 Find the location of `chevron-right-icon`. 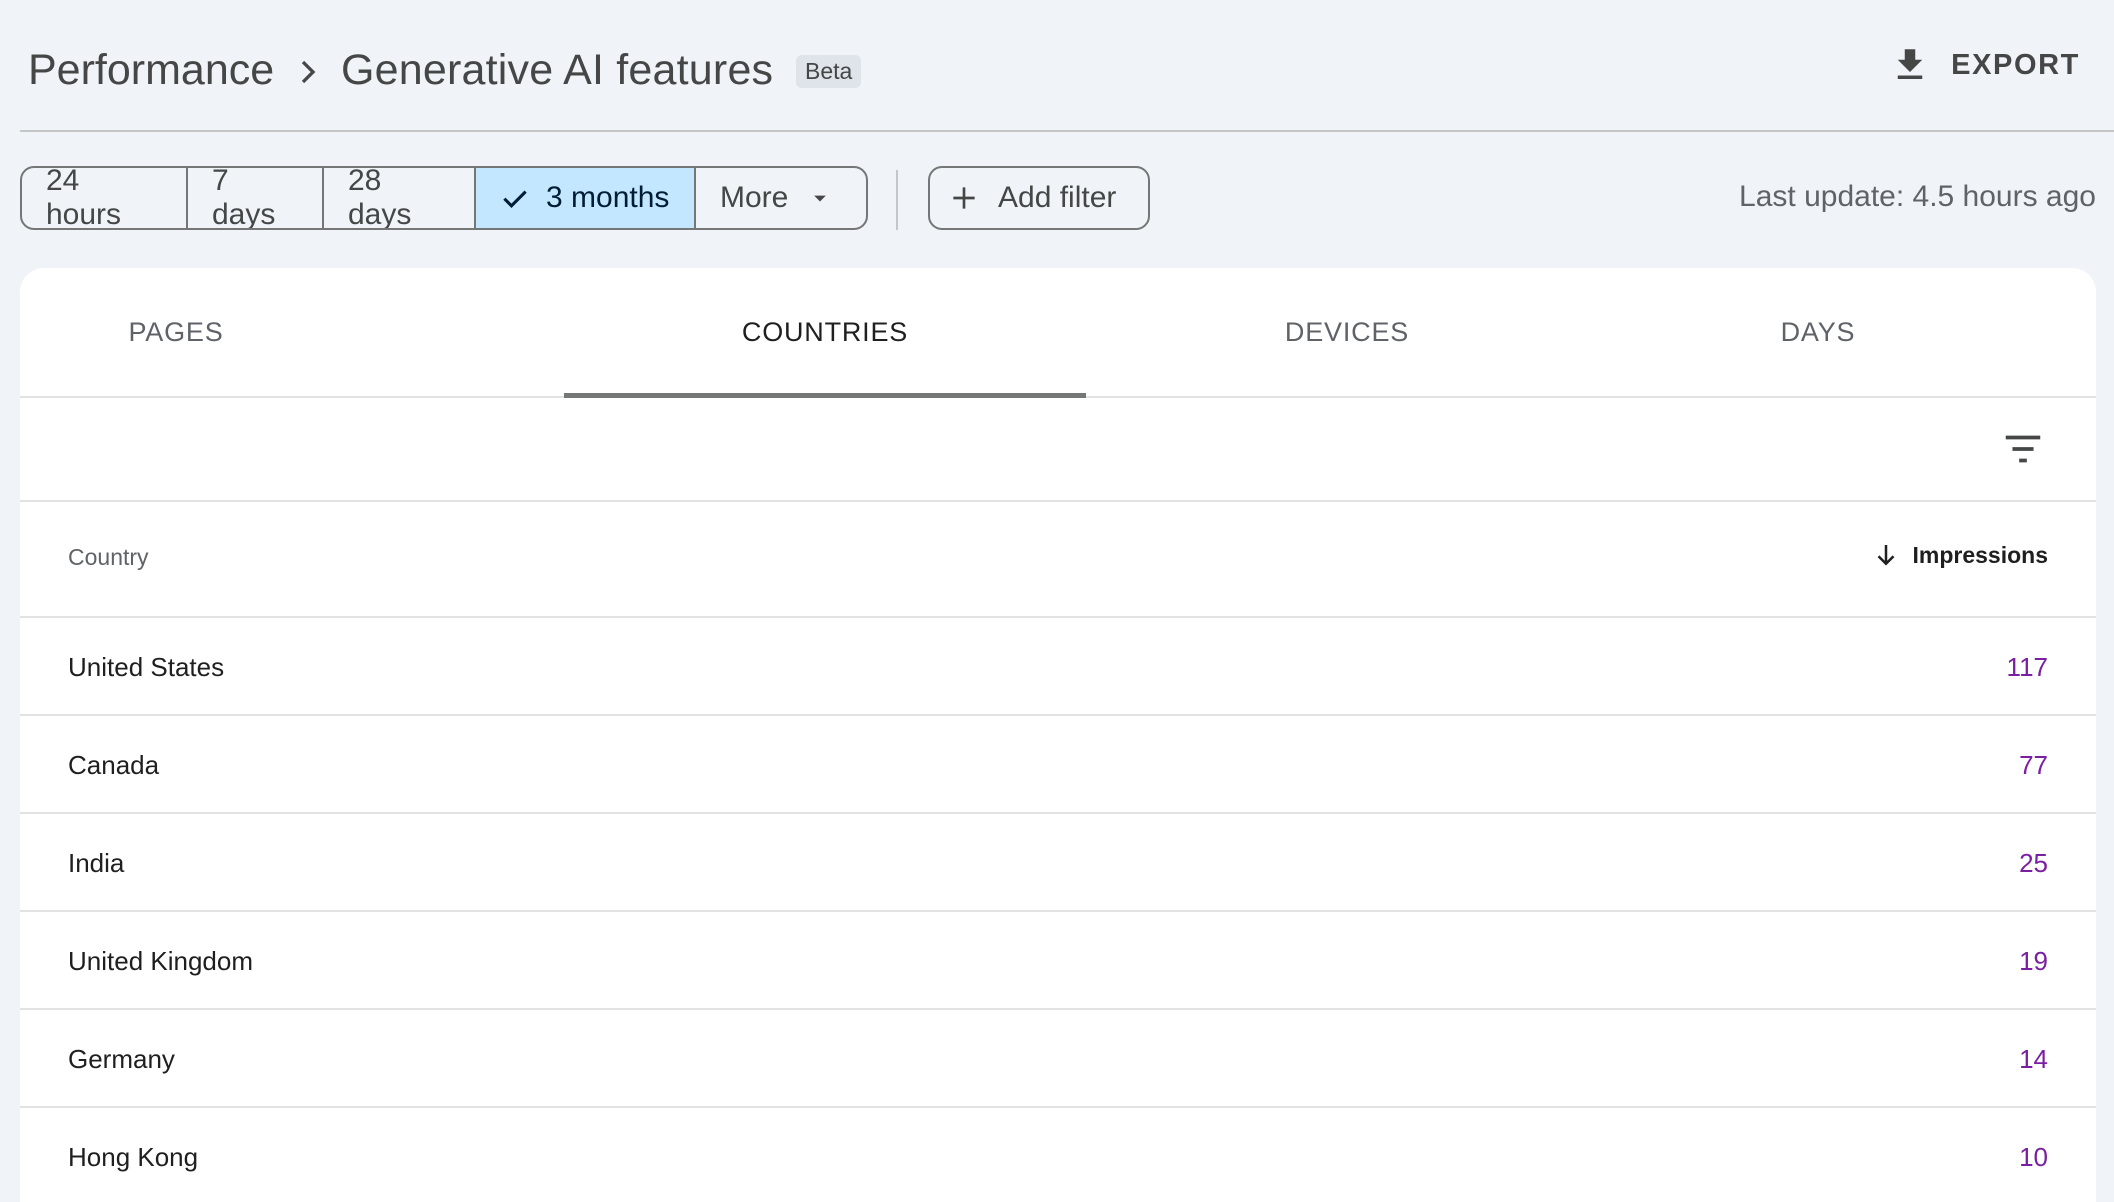

chevron-right-icon is located at coordinates (308, 72).